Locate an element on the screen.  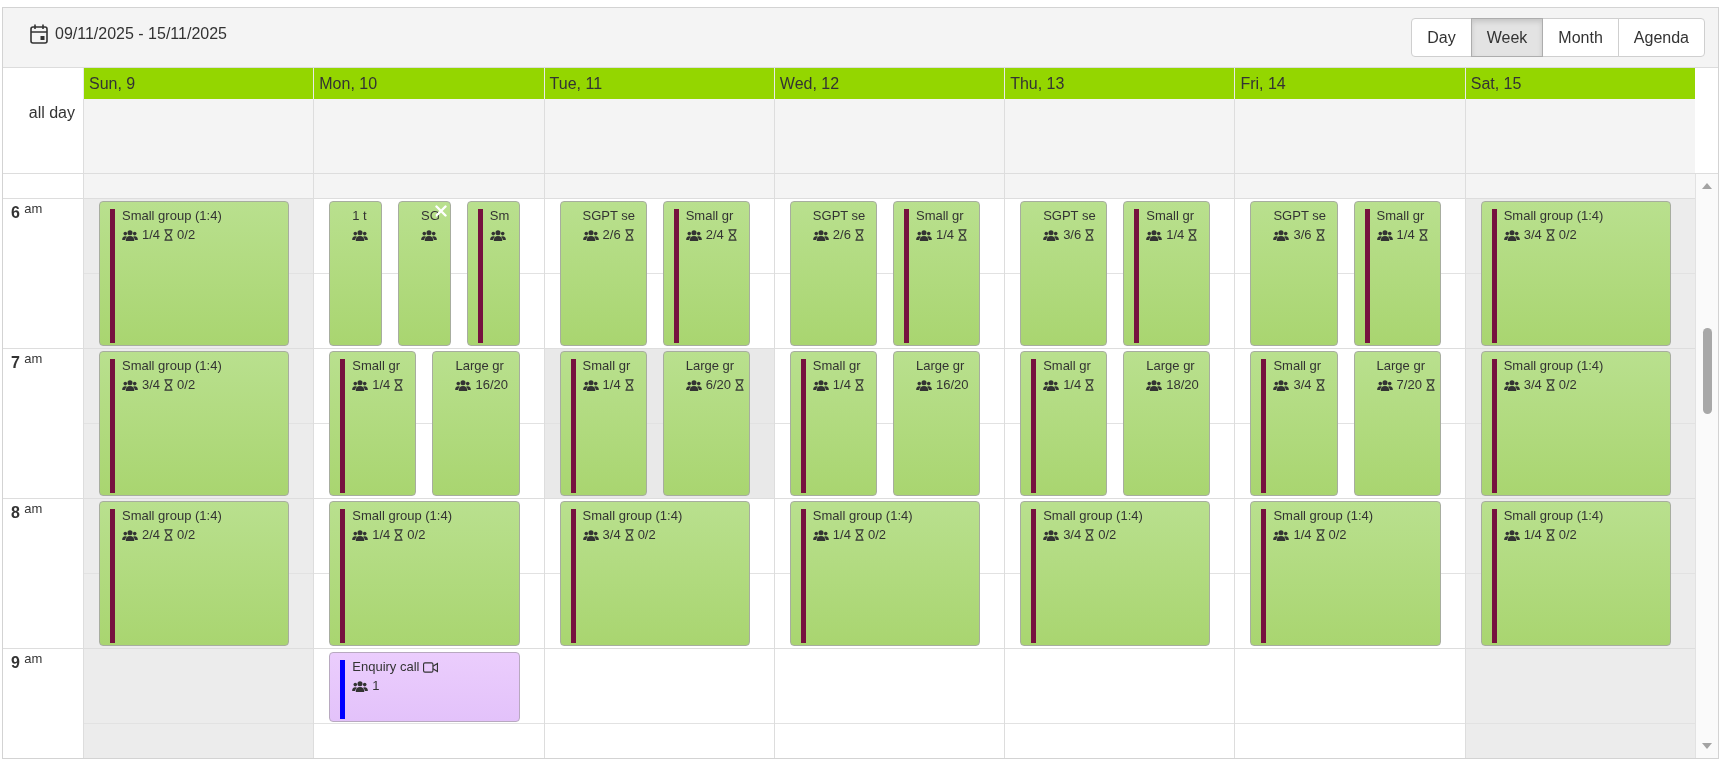
booking-count: 18/20 is located at coordinates (1182, 385).